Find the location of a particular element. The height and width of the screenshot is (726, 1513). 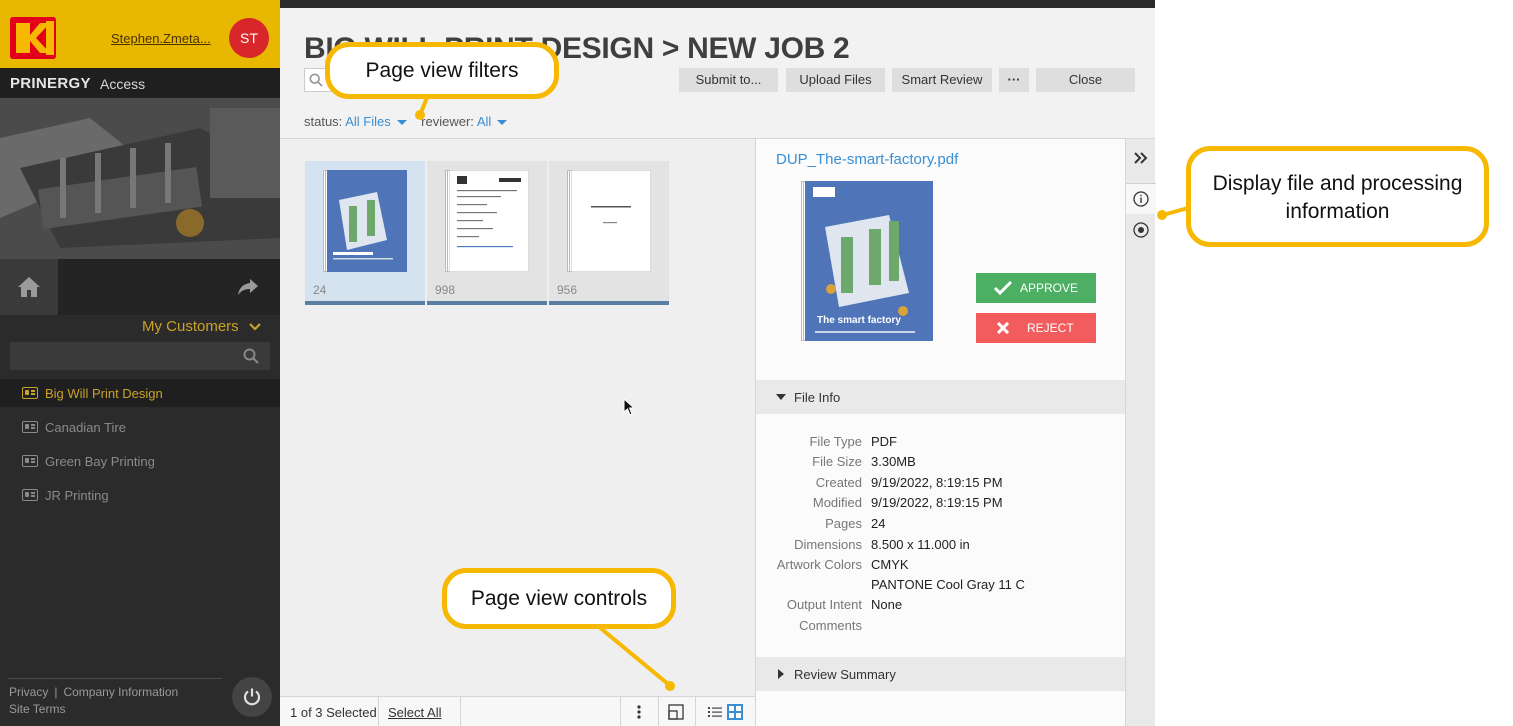

power-icon is located at coordinates (252, 697).